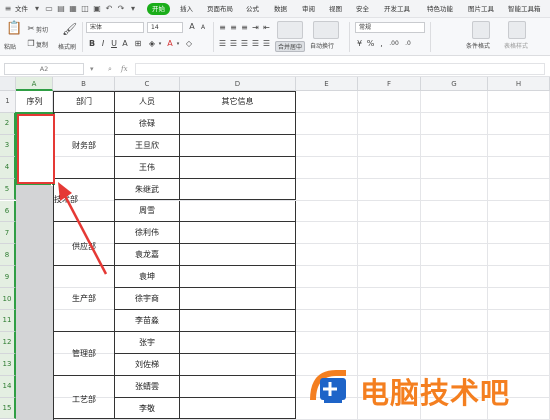 The width and height of the screenshot is (550, 420). I want to click on person-cell: 王旦欣, so click(147, 145).